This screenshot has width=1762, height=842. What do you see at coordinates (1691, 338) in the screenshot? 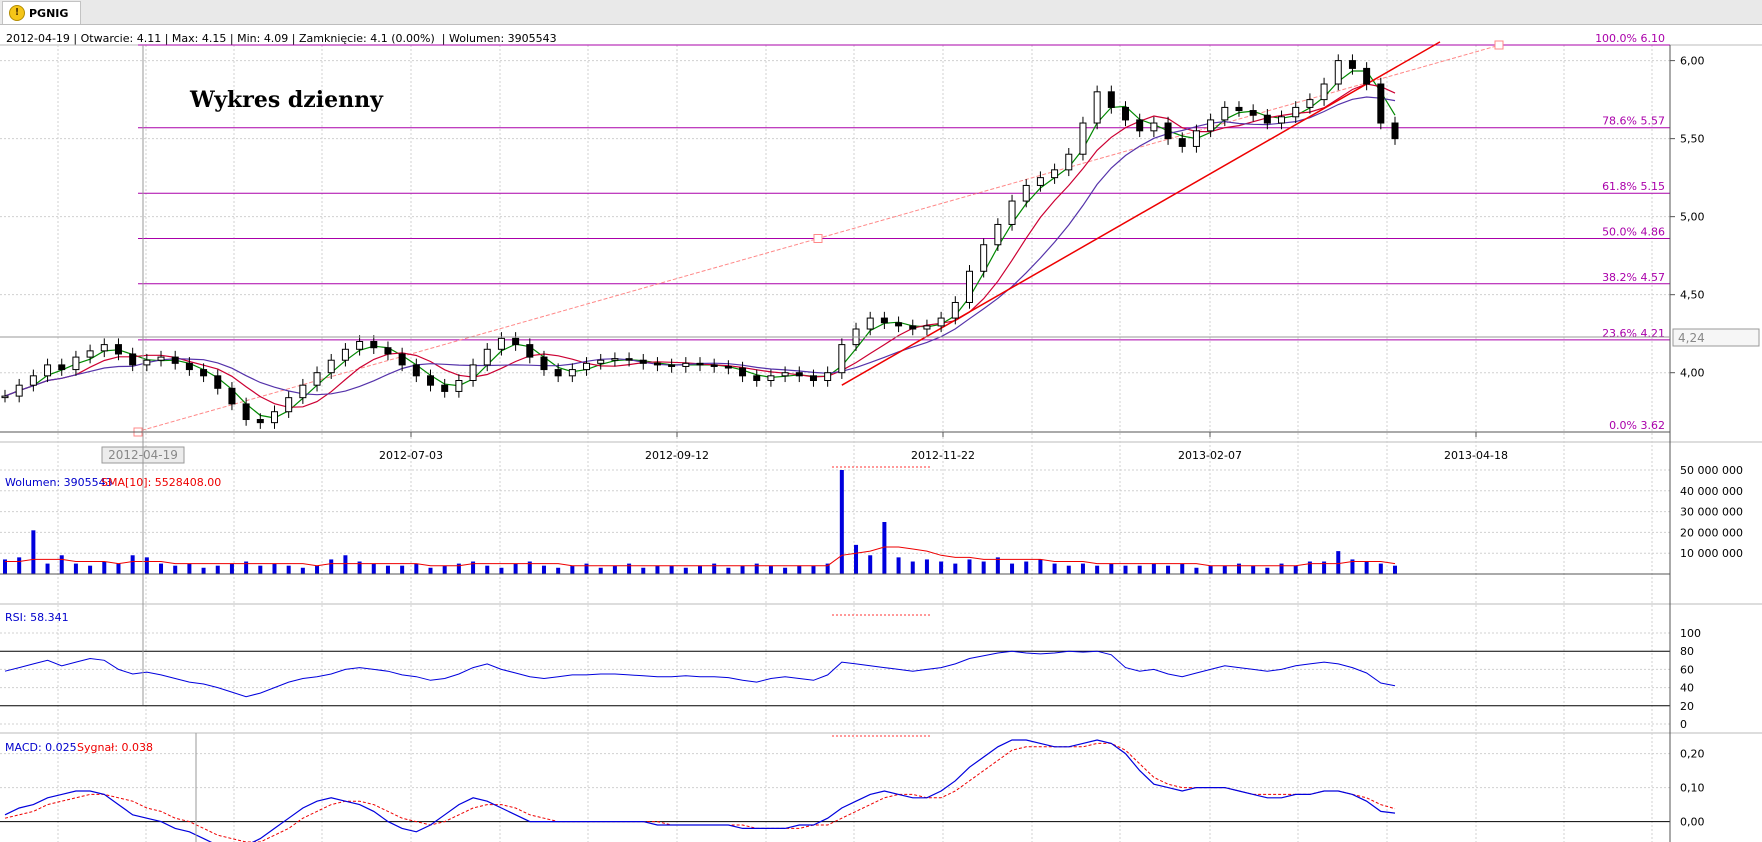
I see `last-price-label: 4,24` at bounding box center [1691, 338].